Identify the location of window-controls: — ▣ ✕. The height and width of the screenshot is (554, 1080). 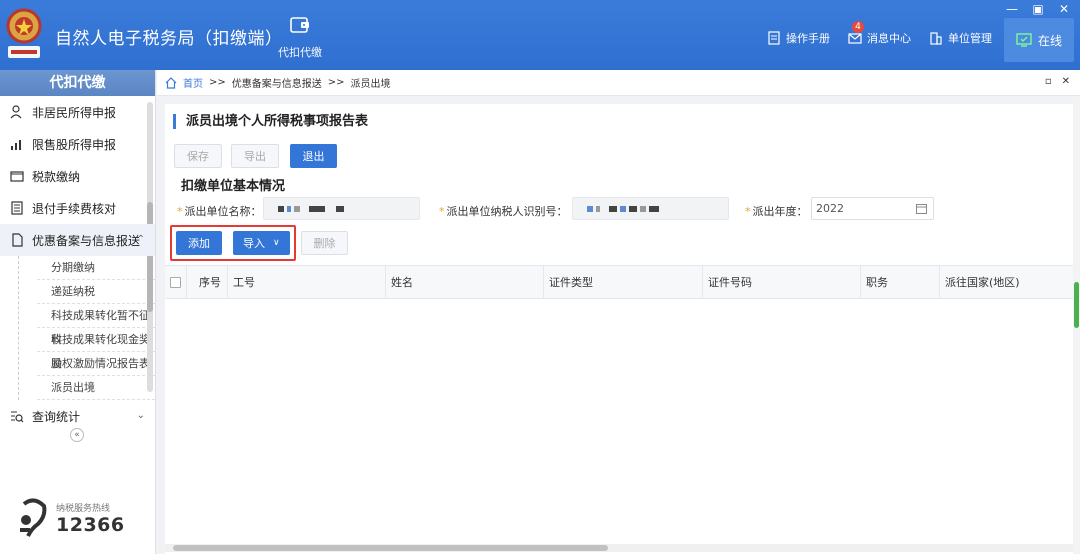
(1038, 9).